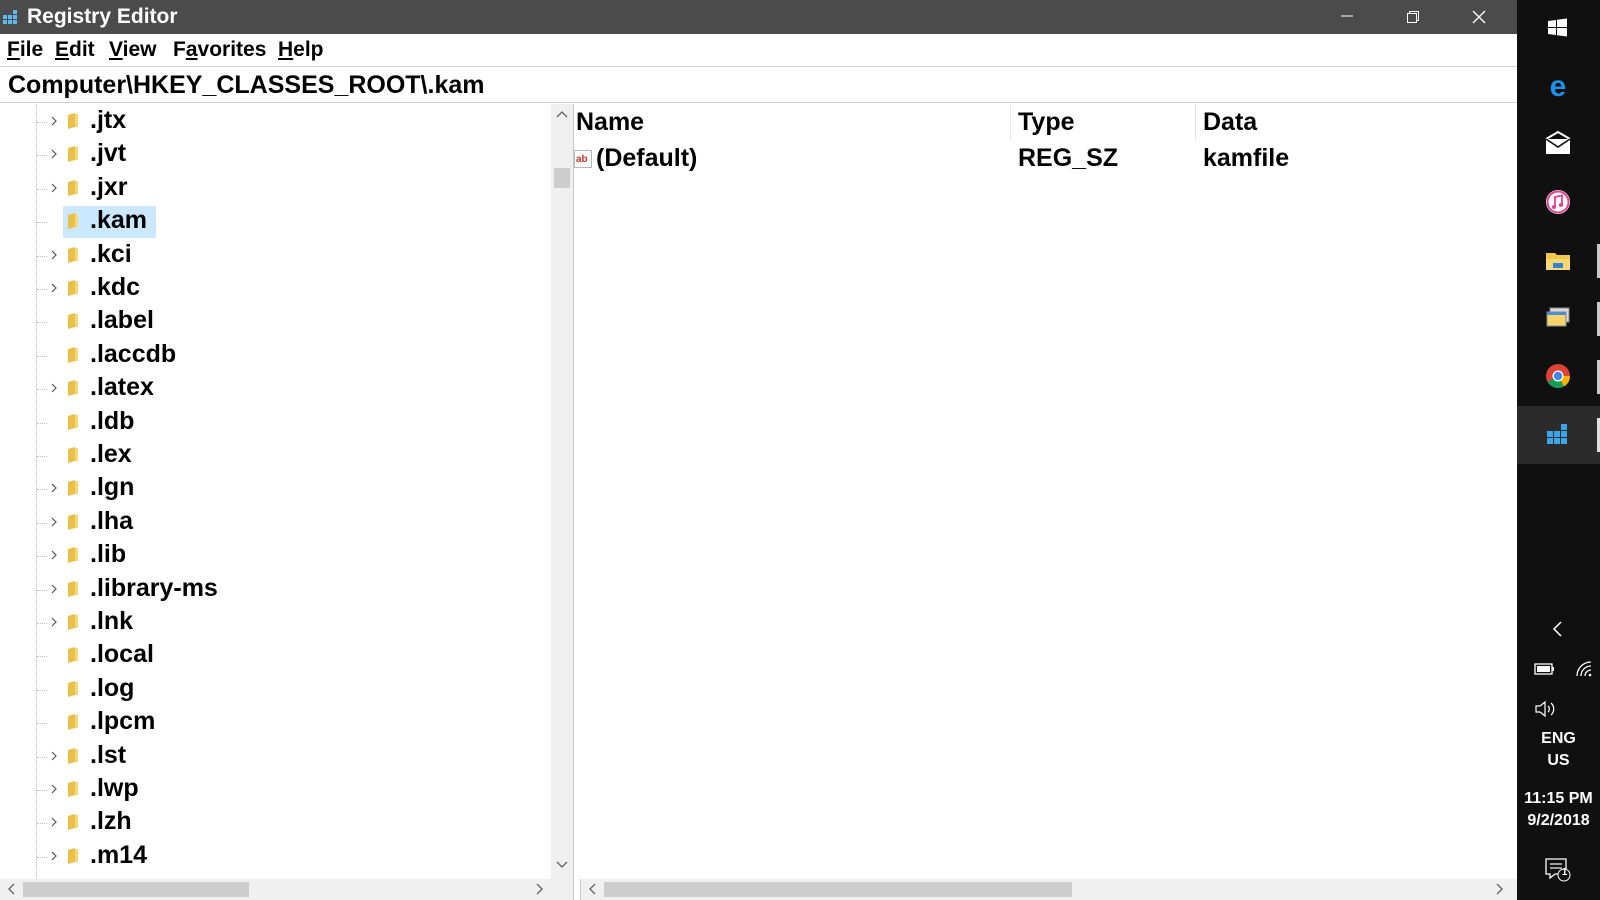 Image resolution: width=1600 pixels, height=900 pixels. Describe the element at coordinates (758, 17) in the screenshot. I see `title-bar: Registry Editor` at that location.